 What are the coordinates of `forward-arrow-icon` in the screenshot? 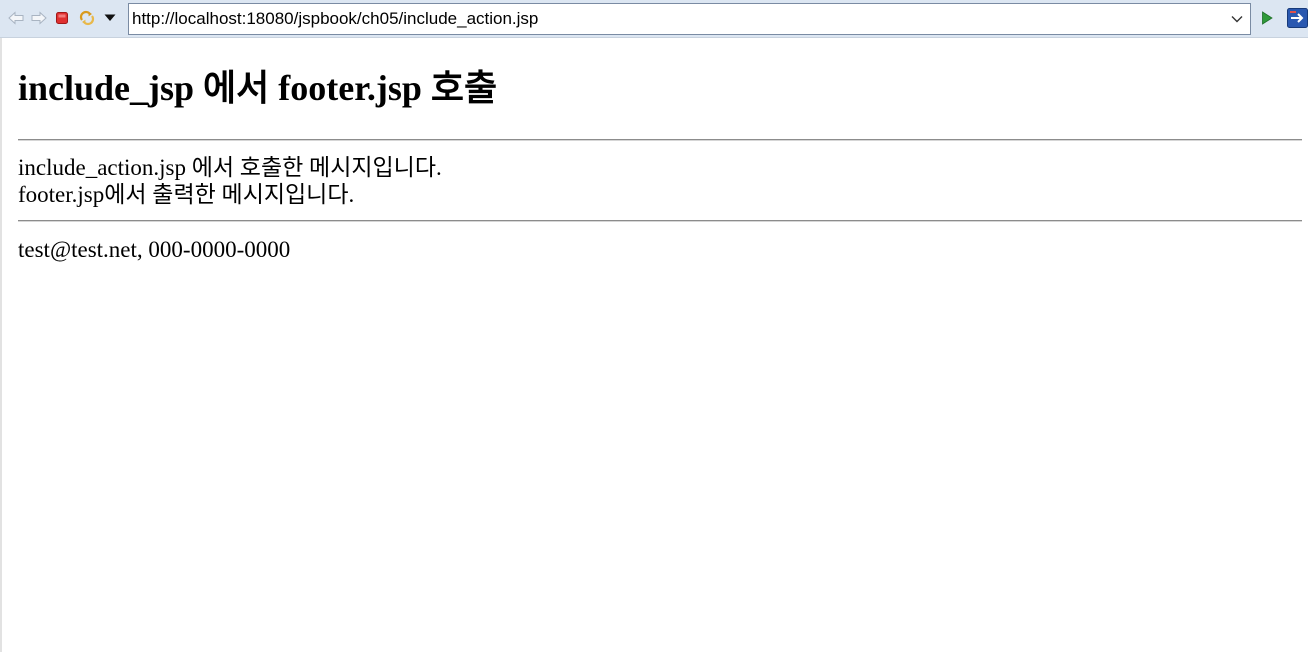 It's located at (39, 18).